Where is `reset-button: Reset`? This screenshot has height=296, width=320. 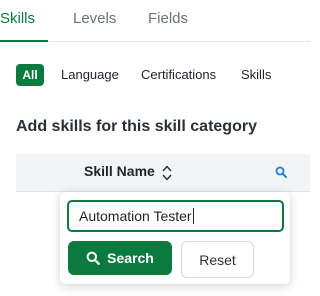 reset-button: Reset is located at coordinates (217, 259).